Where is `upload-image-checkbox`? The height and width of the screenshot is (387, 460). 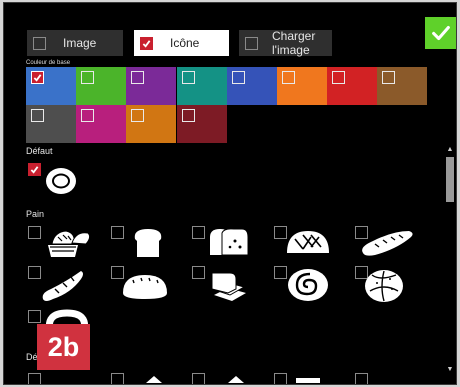
upload-image-checkbox is located at coordinates (251, 43).